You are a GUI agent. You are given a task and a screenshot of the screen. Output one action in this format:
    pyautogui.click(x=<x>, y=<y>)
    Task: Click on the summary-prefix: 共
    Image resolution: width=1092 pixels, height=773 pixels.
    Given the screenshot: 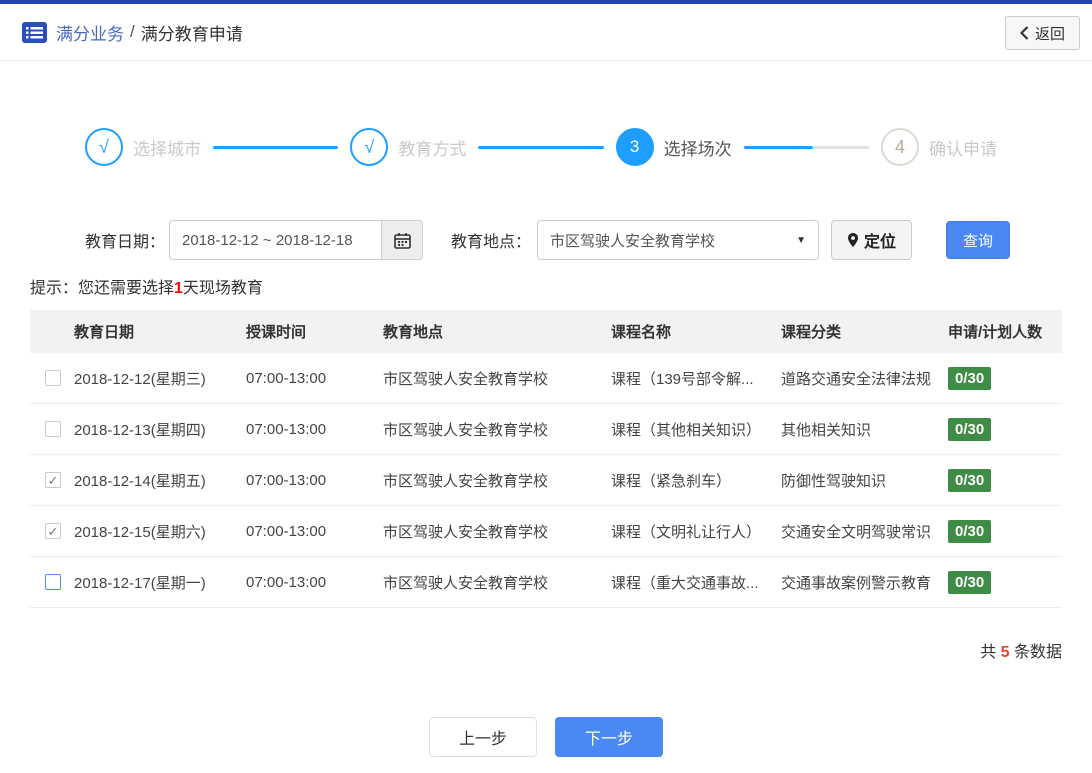 What is the action you would take?
    pyautogui.click(x=990, y=652)
    